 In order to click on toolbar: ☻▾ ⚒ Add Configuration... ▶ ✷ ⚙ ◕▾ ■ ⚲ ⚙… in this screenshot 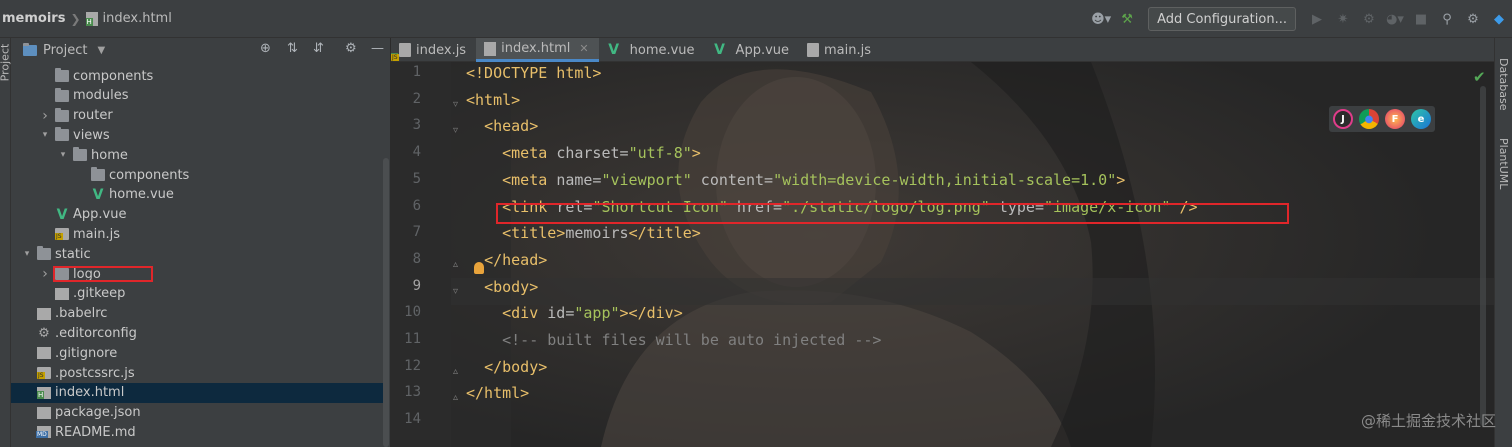, I will do `click(1300, 19)`.